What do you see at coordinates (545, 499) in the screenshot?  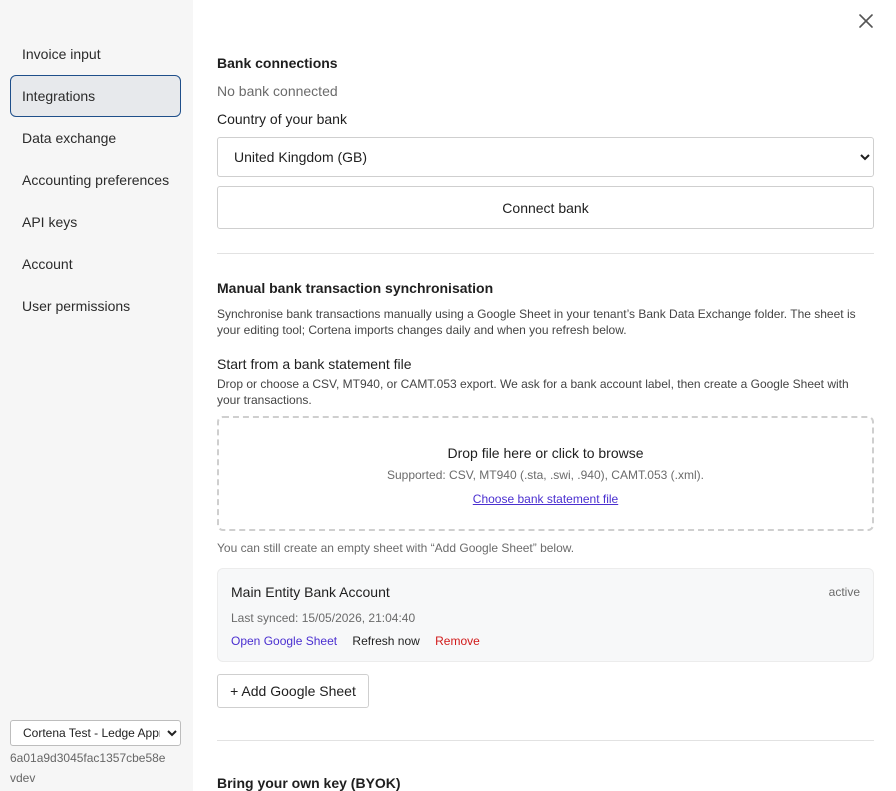 I see `choose-statement-link: Choose bank statement file` at bounding box center [545, 499].